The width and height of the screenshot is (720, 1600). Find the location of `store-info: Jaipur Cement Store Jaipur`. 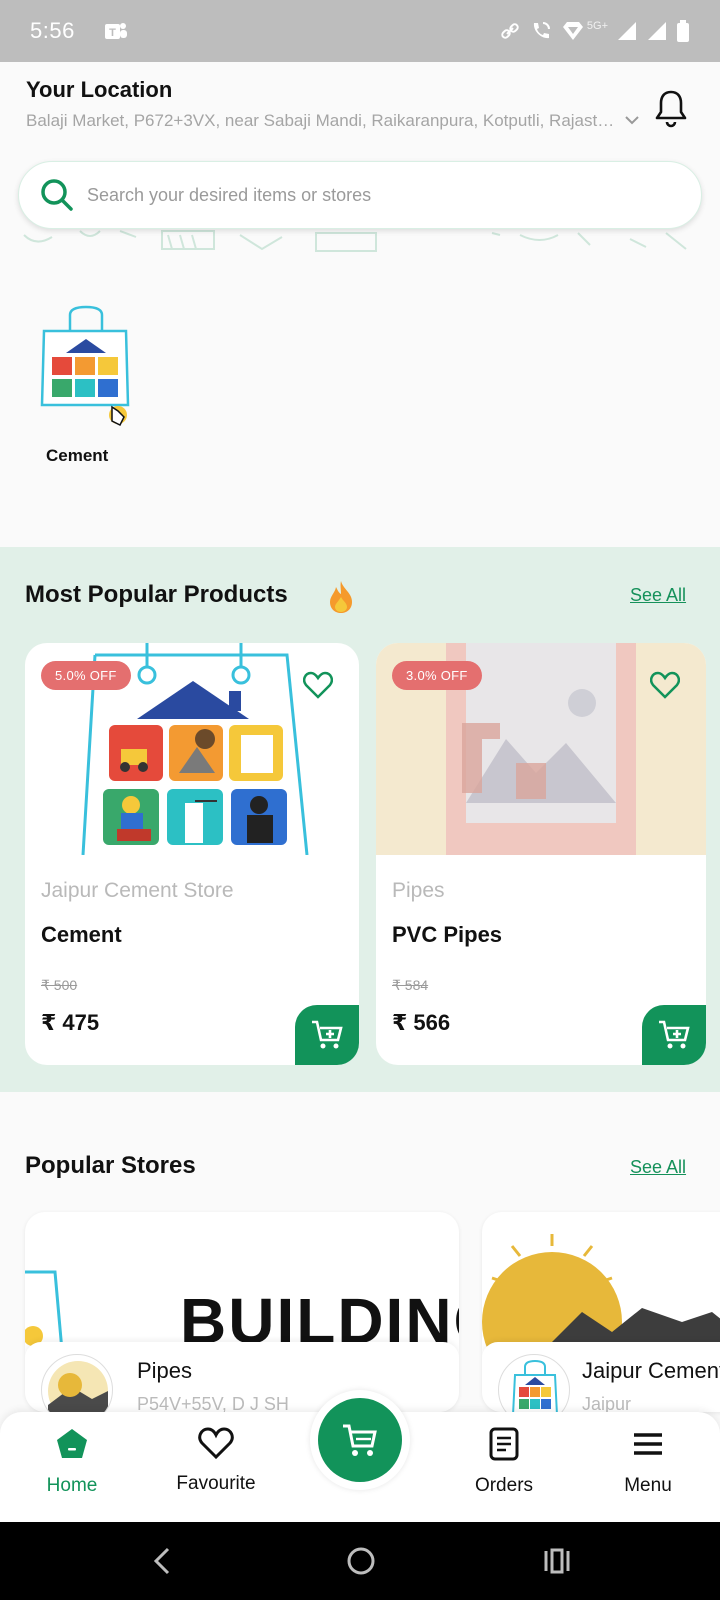

store-info: Jaipur Cement Store Jaipur is located at coordinates (601, 1377).